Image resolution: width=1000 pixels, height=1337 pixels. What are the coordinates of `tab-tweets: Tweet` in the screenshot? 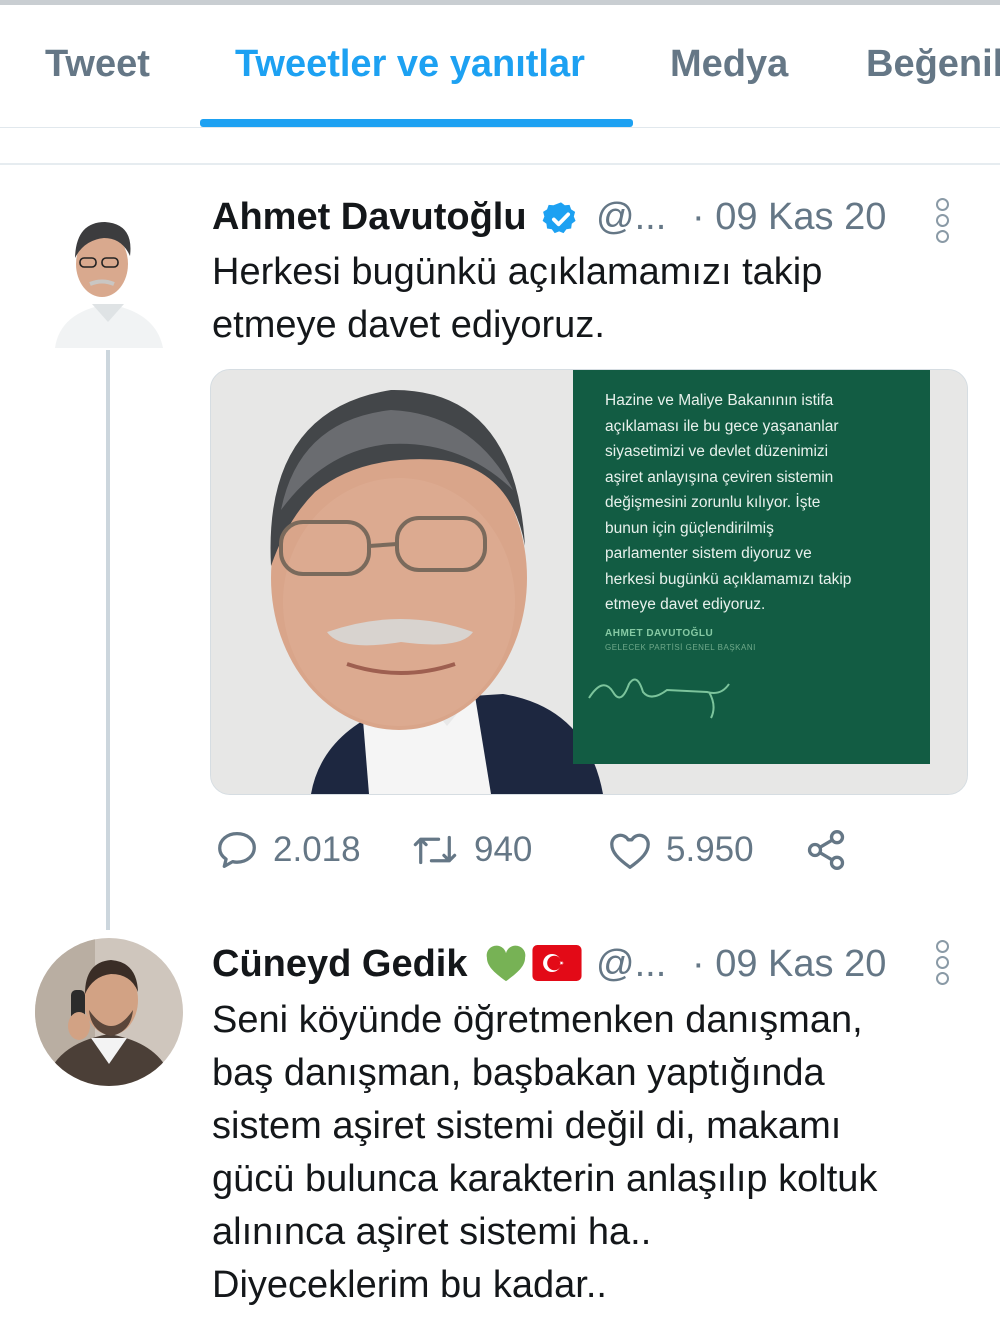 It's located at (97, 64).